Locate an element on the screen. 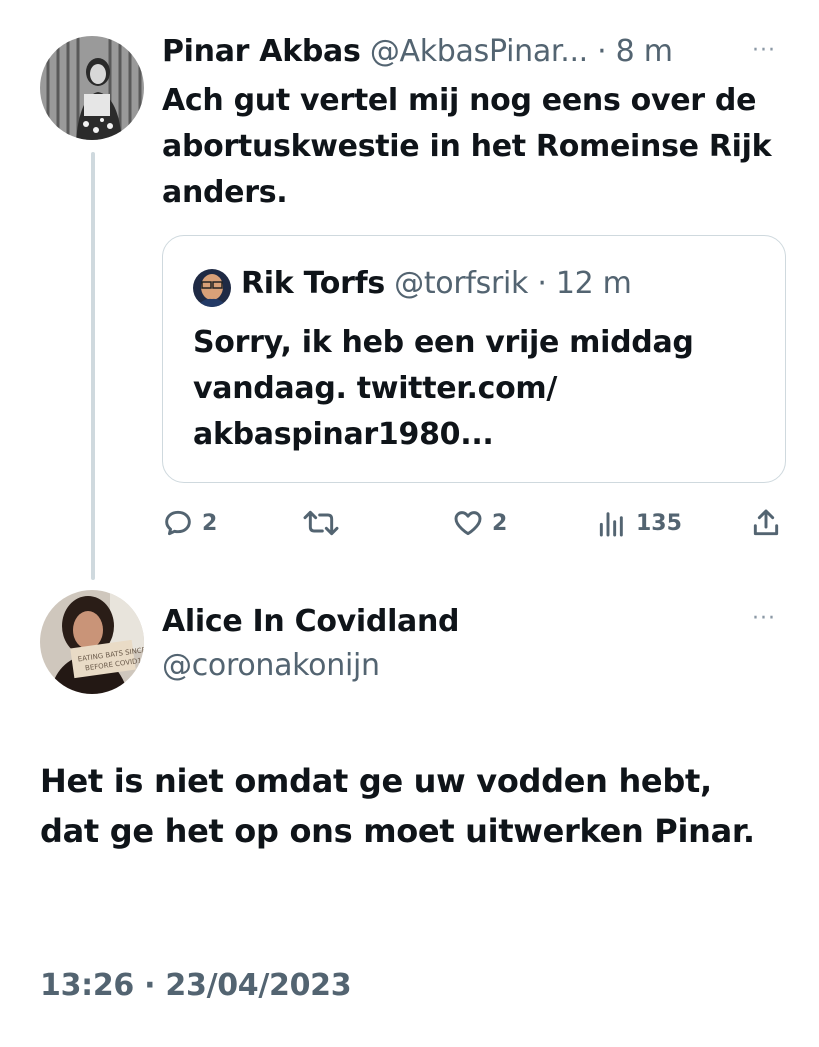 This screenshot has width=819, height=1047. like-icon is located at coordinates (468, 523).